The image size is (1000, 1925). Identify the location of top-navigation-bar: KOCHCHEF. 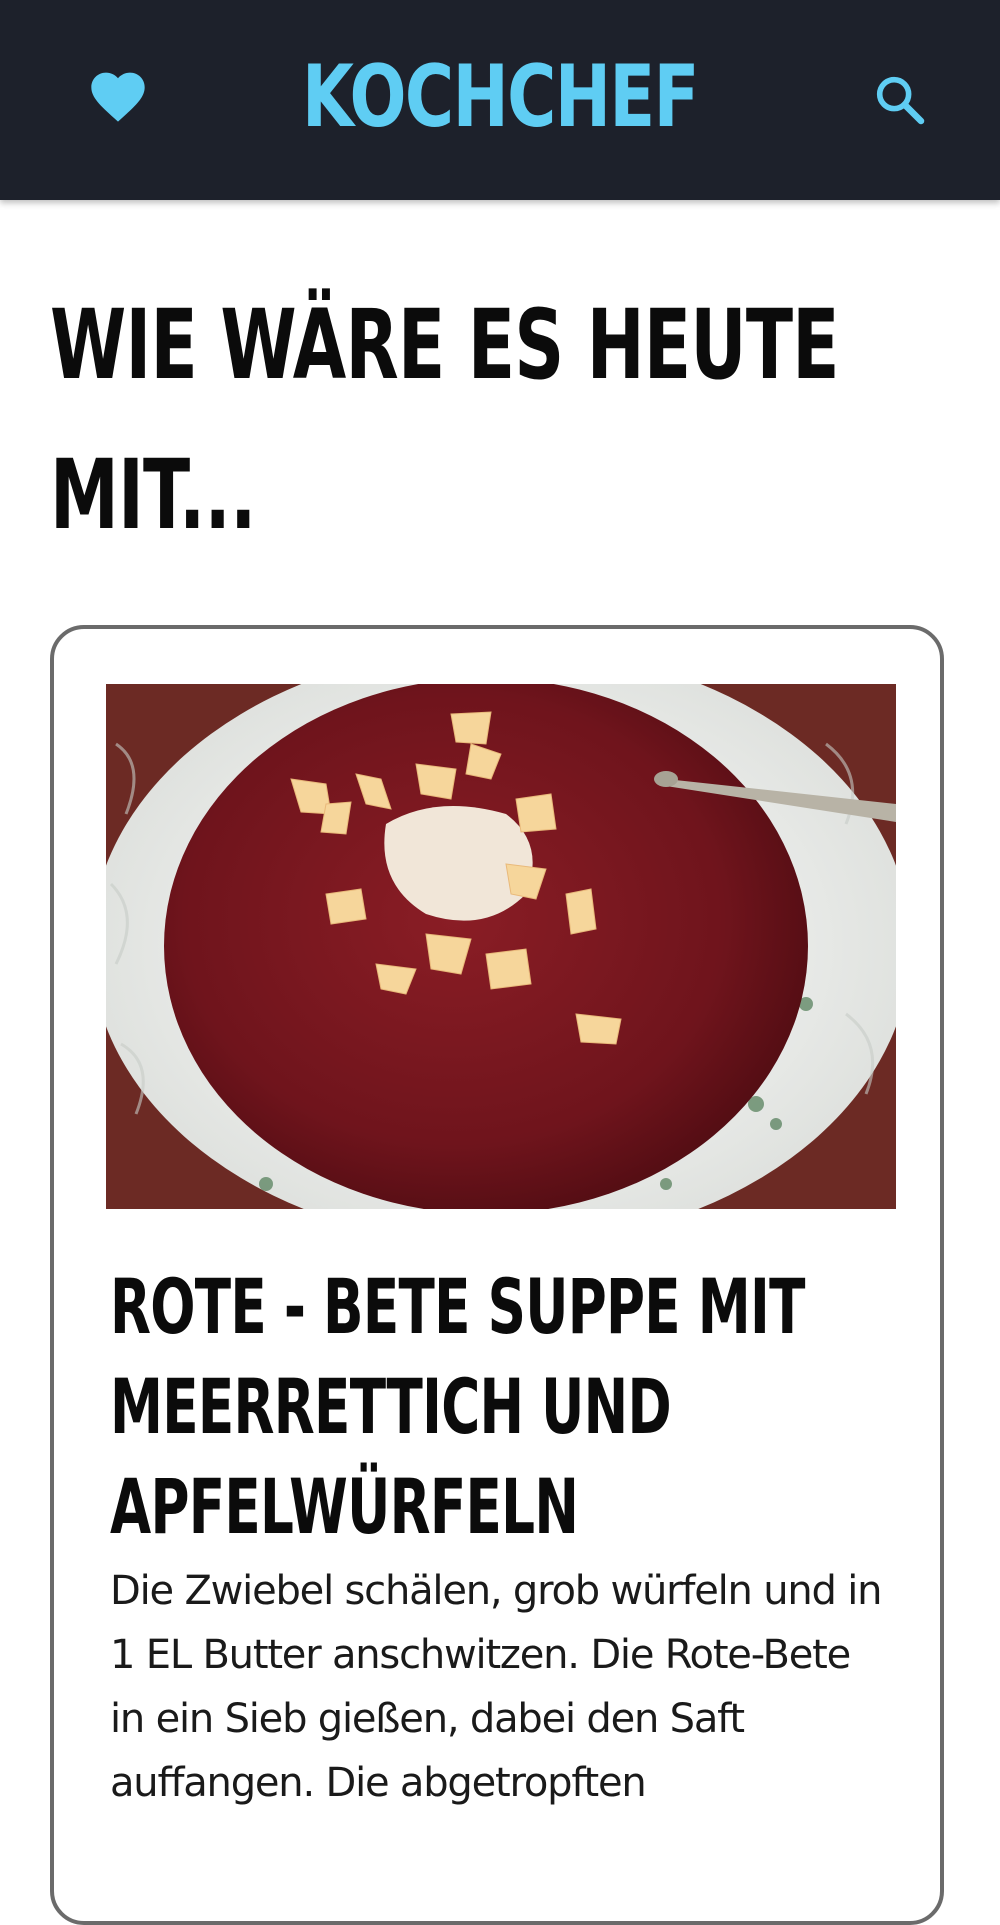
(500, 100).